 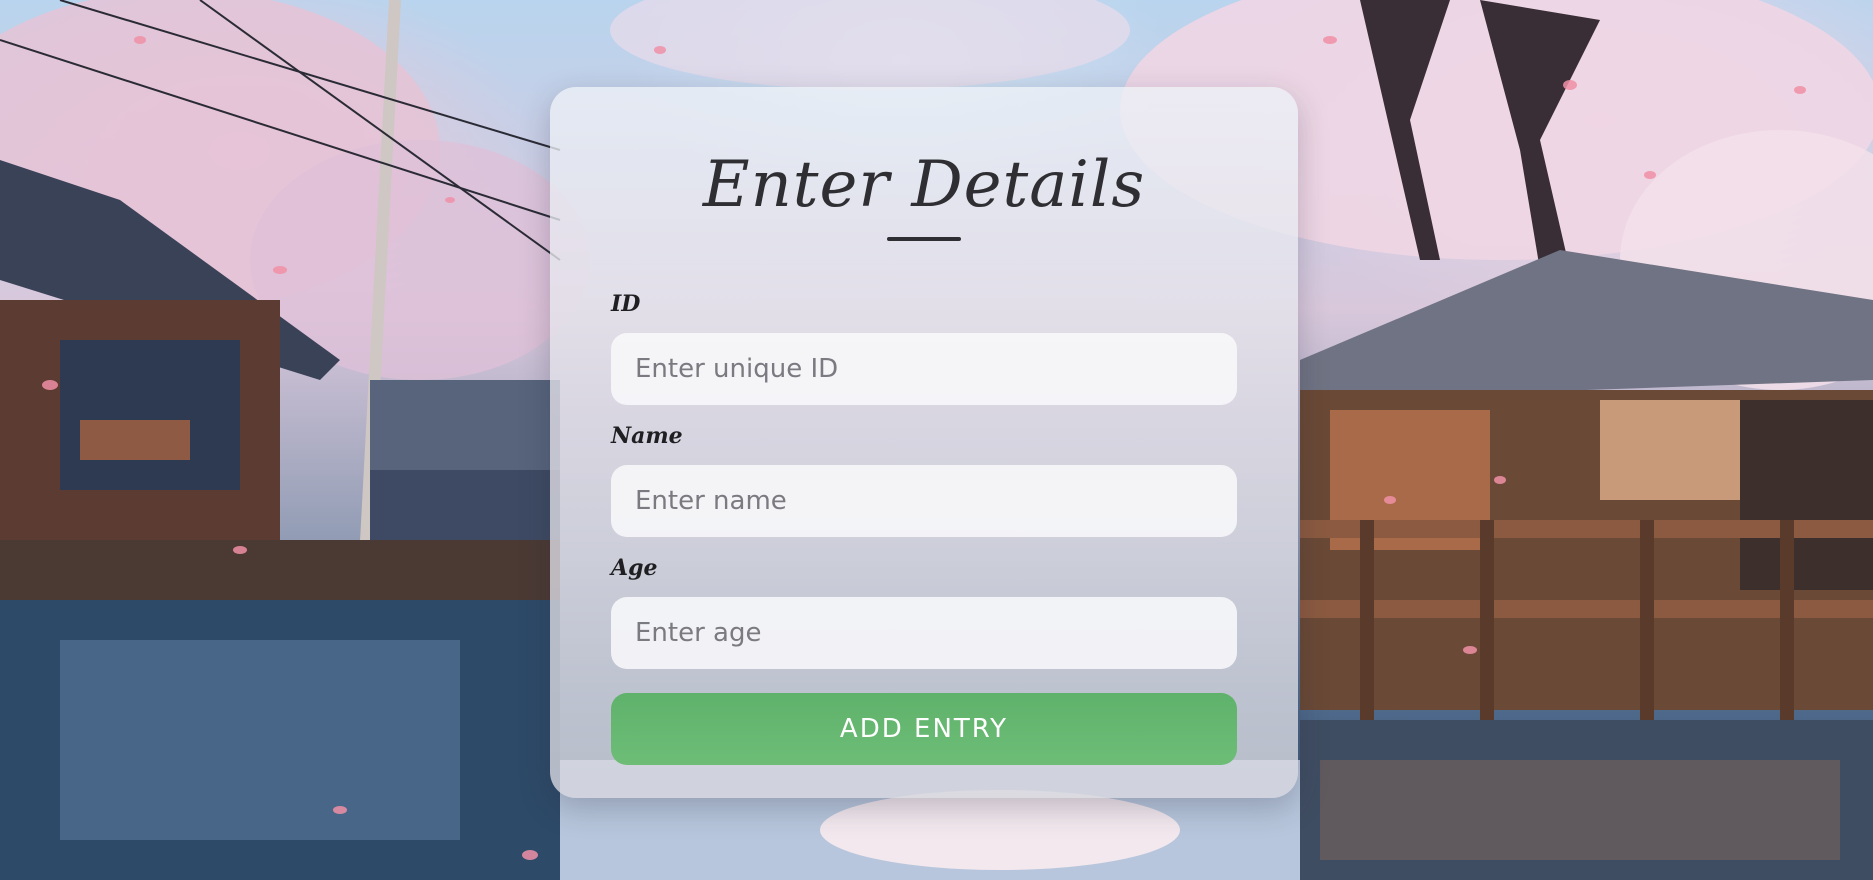 I want to click on name-input, so click(x=924, y=501).